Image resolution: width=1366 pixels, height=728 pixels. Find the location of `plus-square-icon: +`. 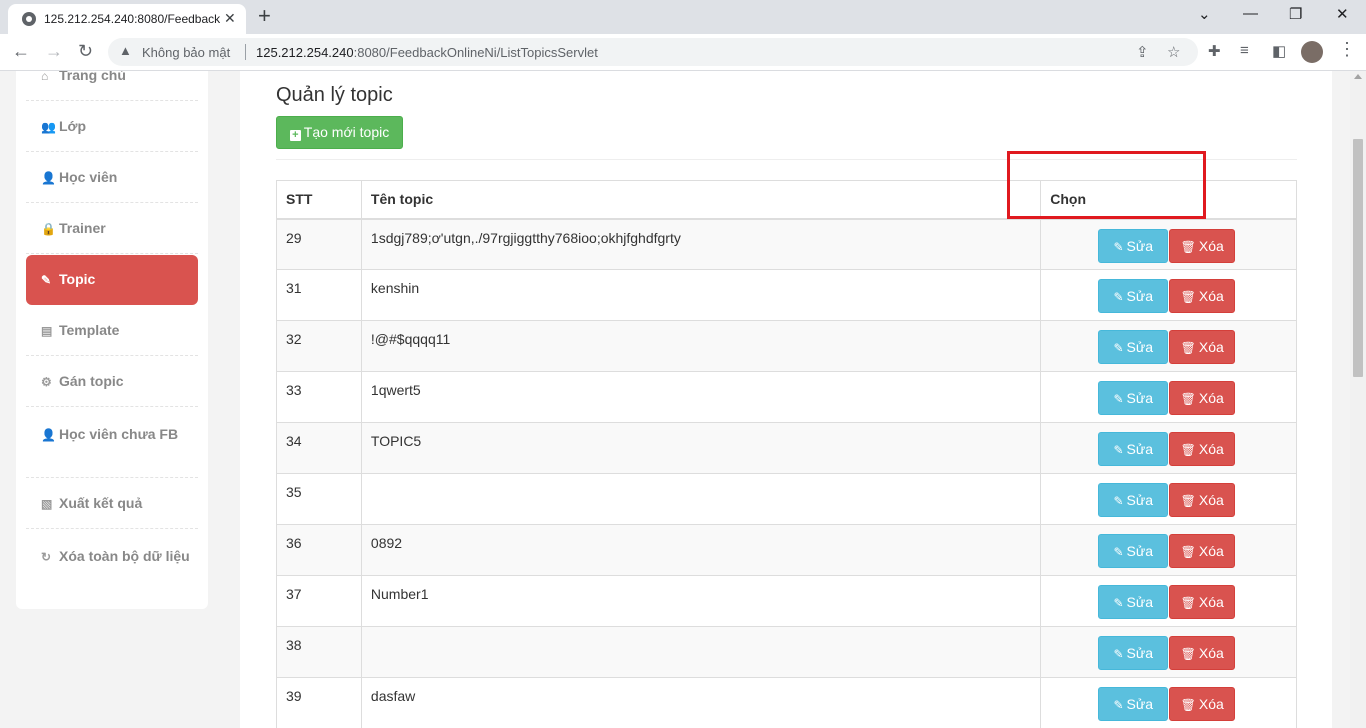

plus-square-icon: + is located at coordinates (295, 135).